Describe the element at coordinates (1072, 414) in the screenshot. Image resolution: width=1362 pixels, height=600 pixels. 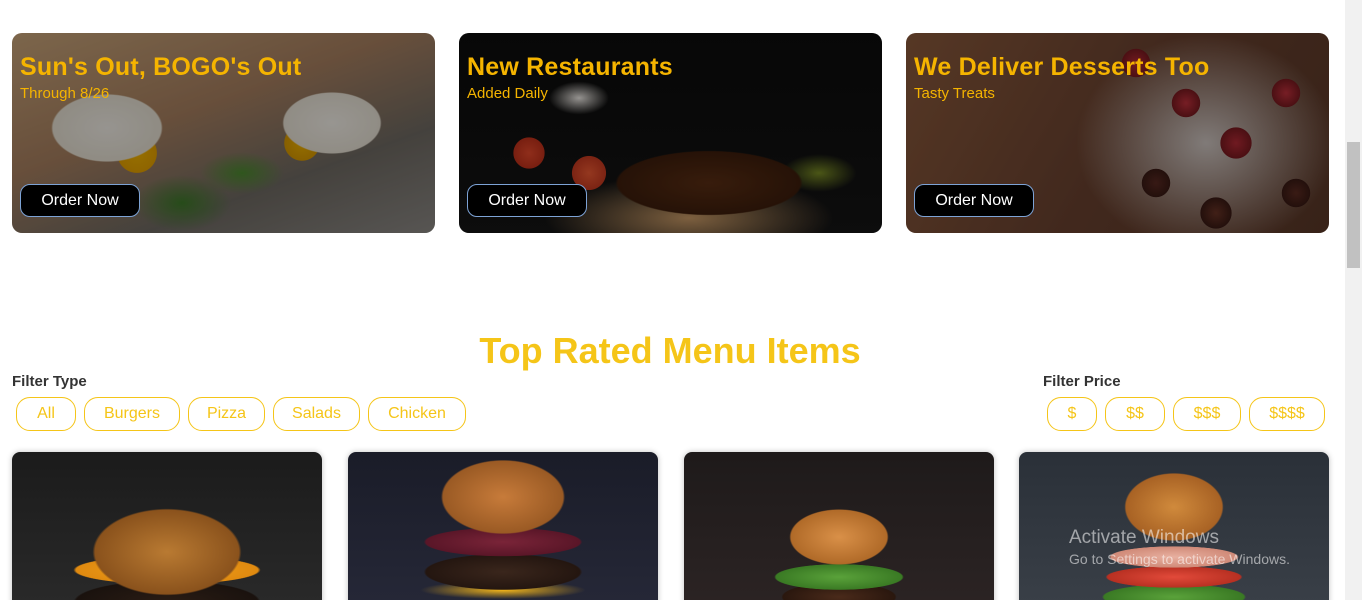
I see `filter-chip-price-1: $` at that location.